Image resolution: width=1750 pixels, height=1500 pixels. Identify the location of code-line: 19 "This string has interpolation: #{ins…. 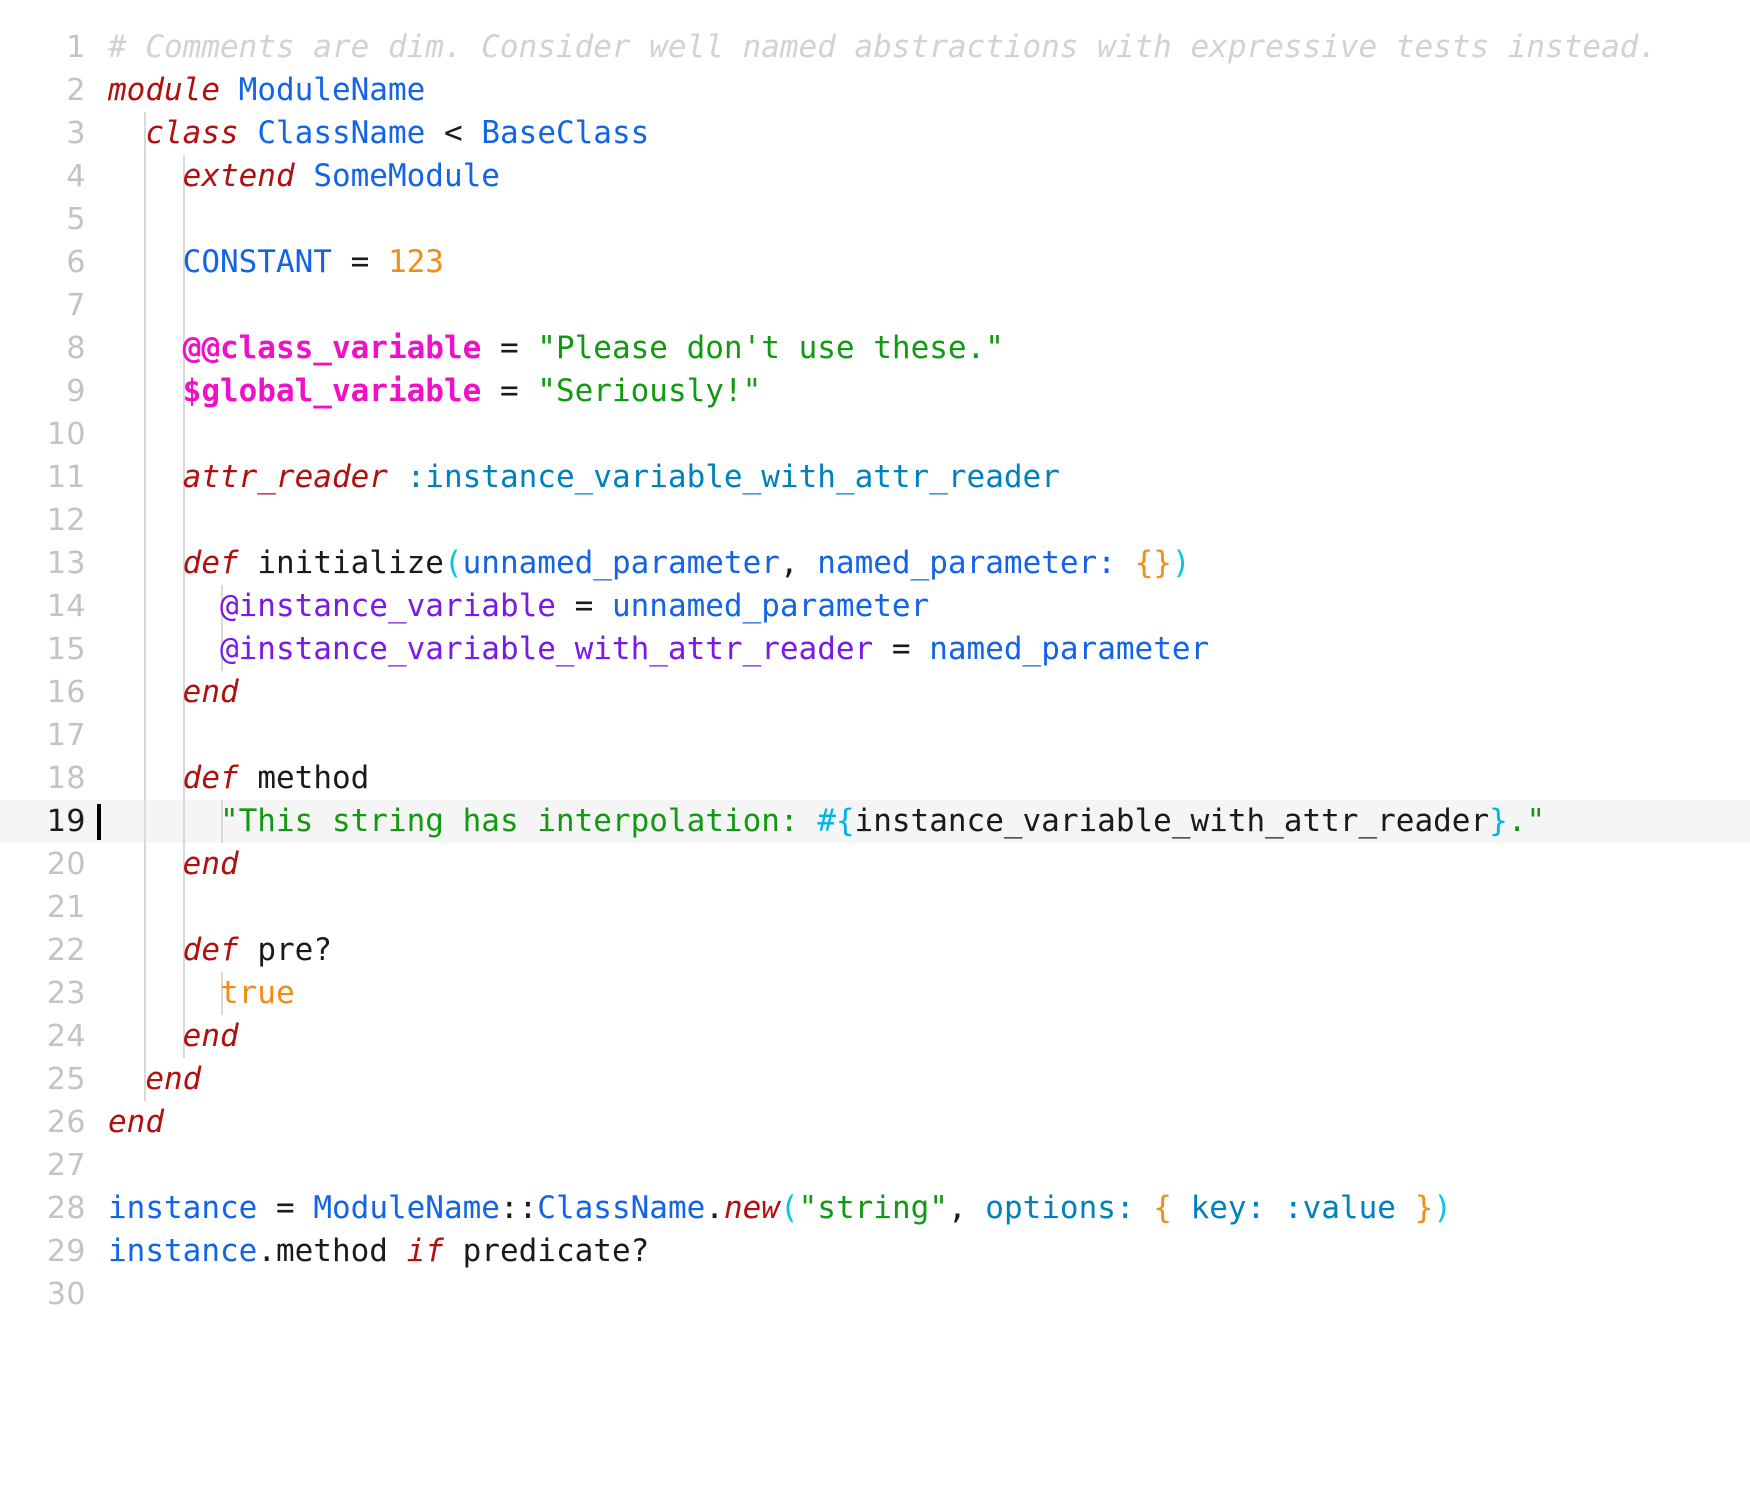
(875, 821).